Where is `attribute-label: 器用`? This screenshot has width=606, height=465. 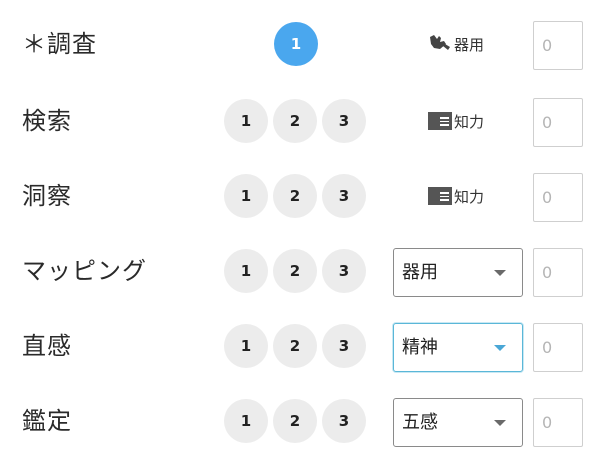 attribute-label: 器用 is located at coordinates (456, 44).